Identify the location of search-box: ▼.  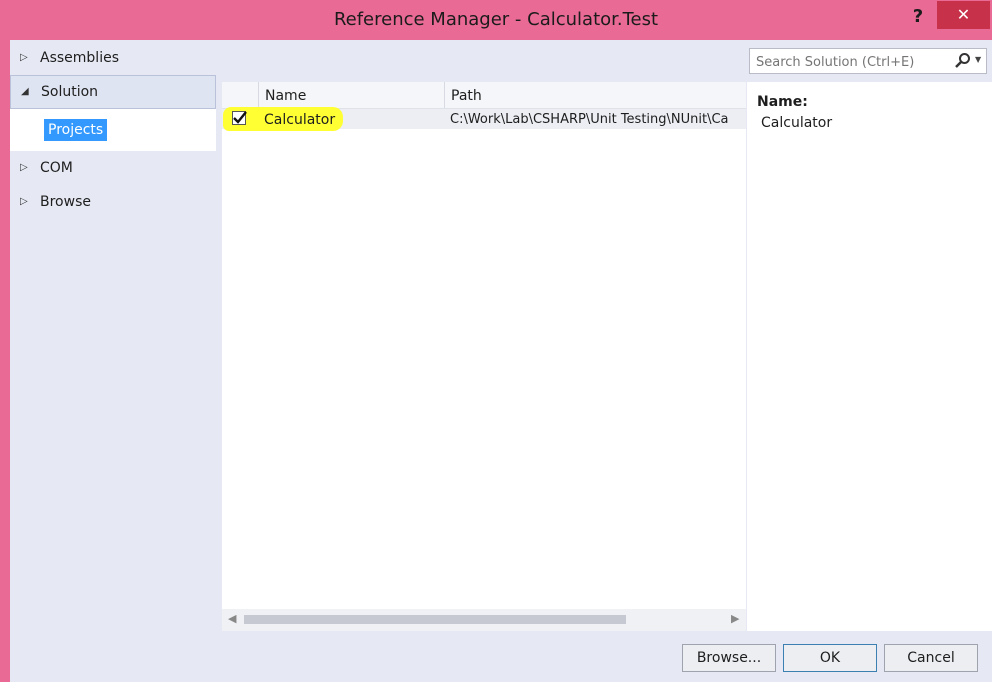
(868, 61).